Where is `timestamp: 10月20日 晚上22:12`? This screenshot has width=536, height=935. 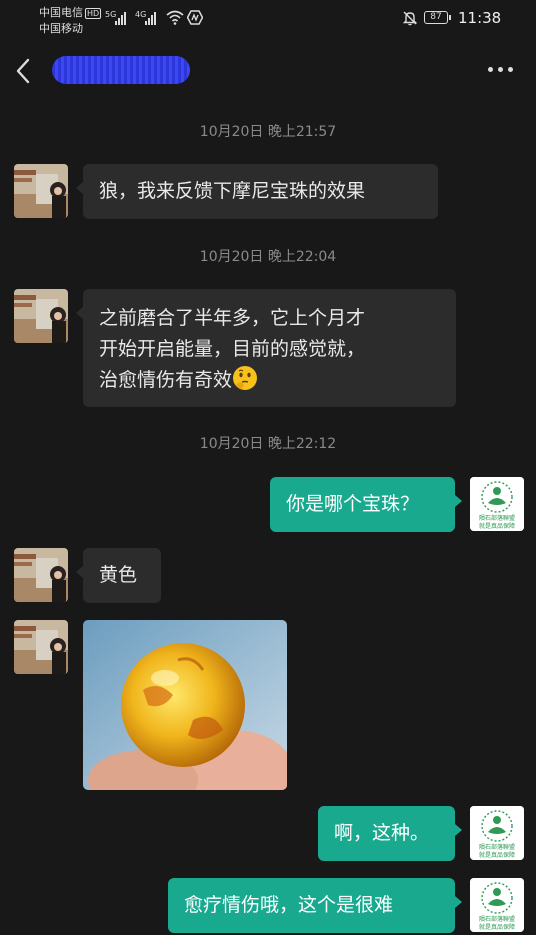 timestamp: 10月20日 晚上22:12 is located at coordinates (268, 444).